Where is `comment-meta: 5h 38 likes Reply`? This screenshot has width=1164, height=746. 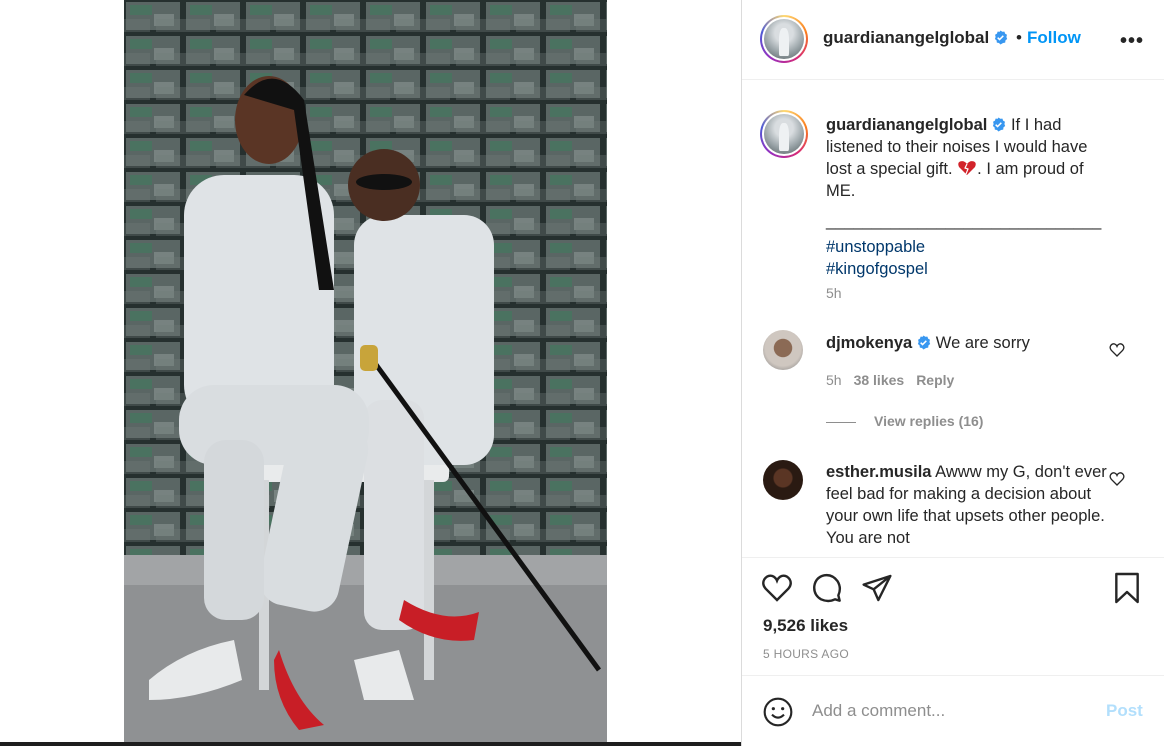
comment-meta: 5h 38 likes Reply is located at coordinates (890, 380).